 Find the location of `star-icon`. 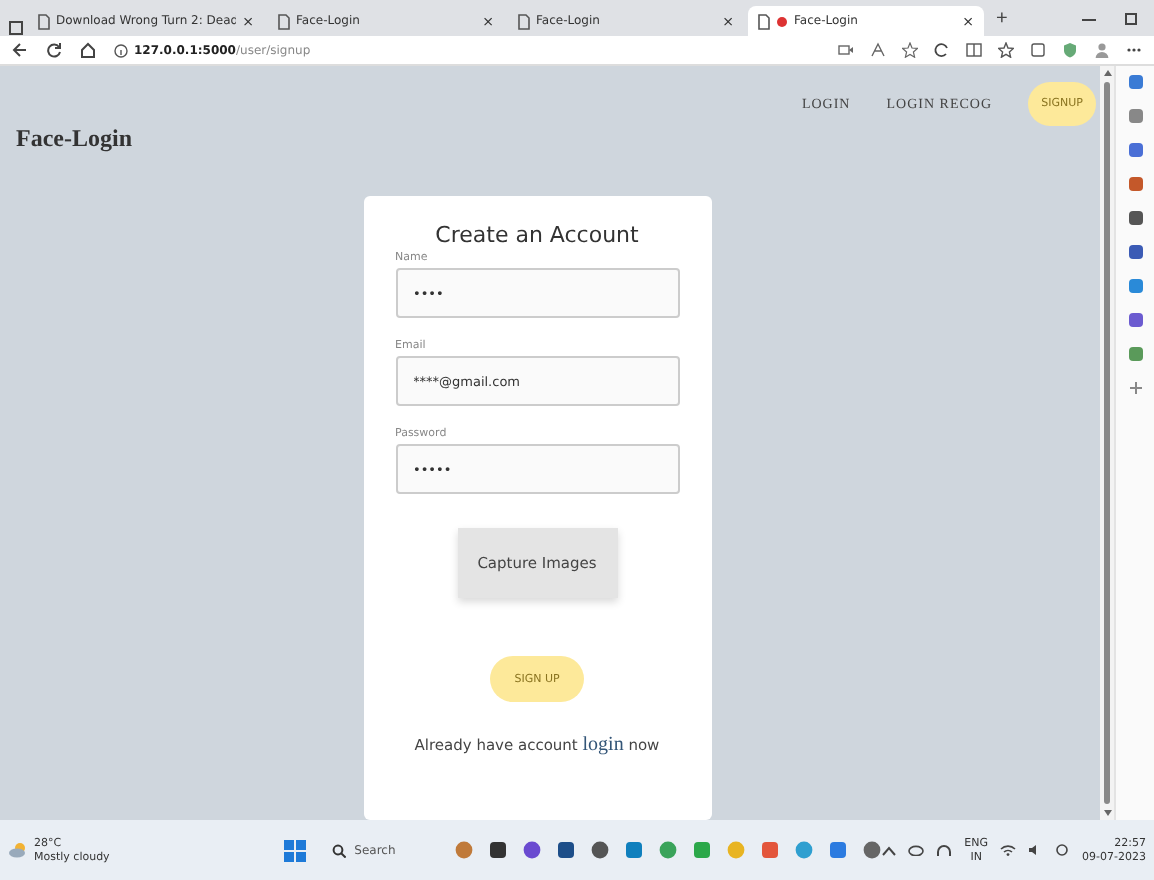

star-icon is located at coordinates (910, 50).